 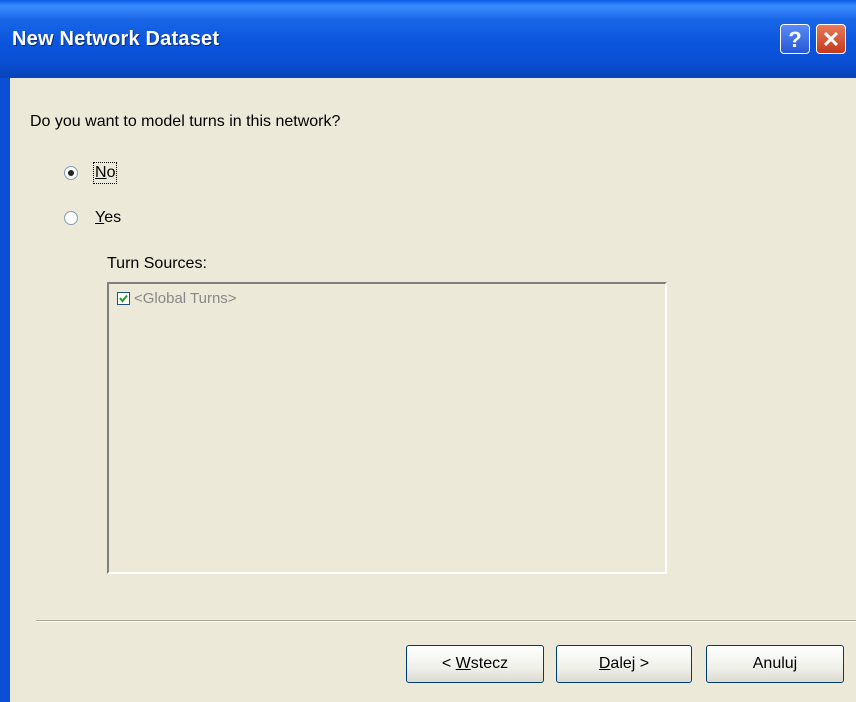 What do you see at coordinates (446, 621) in the screenshot?
I see `divider` at bounding box center [446, 621].